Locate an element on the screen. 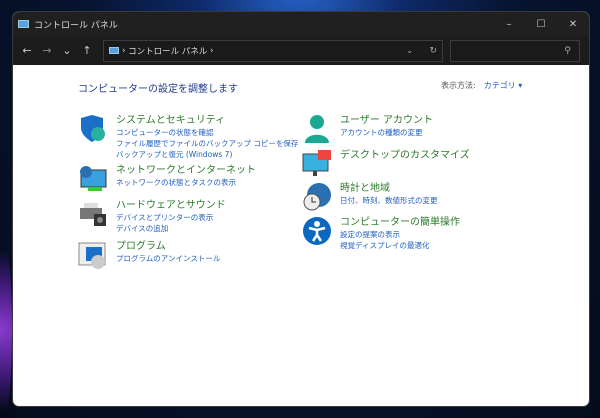 The height and width of the screenshot is (418, 600). recent-locations-button: ⌄ is located at coordinates (67, 50).